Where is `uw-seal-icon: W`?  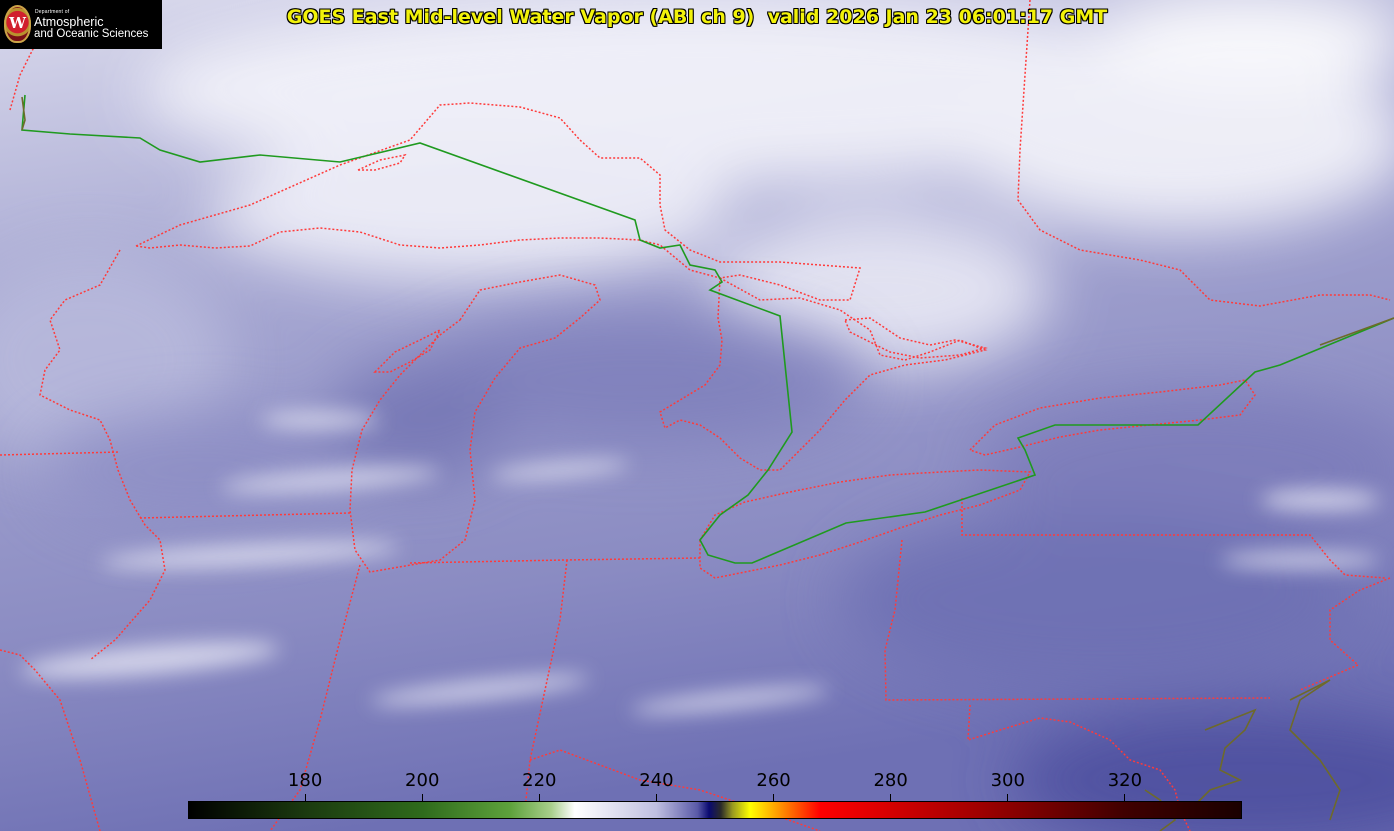 uw-seal-icon: W is located at coordinates (17, 24).